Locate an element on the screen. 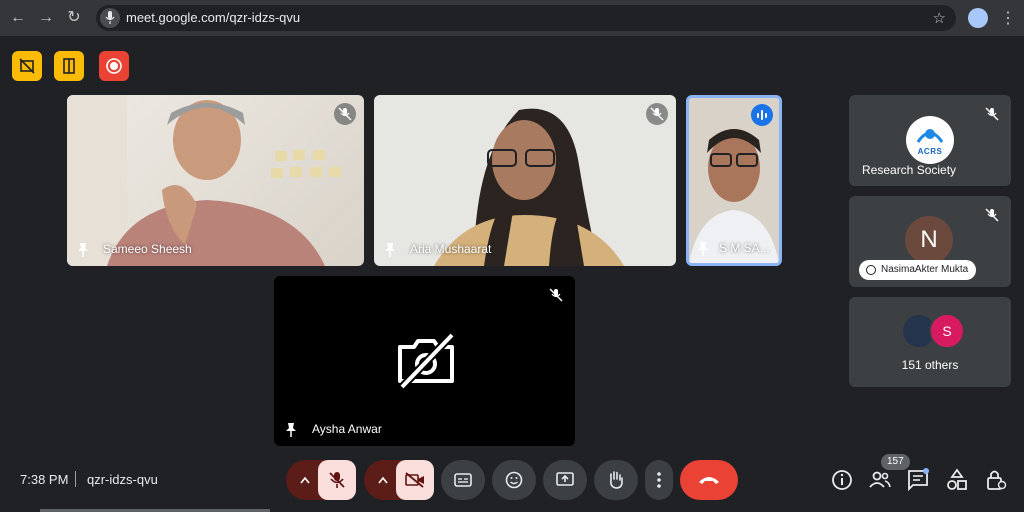  record-icon is located at coordinates (114, 66).